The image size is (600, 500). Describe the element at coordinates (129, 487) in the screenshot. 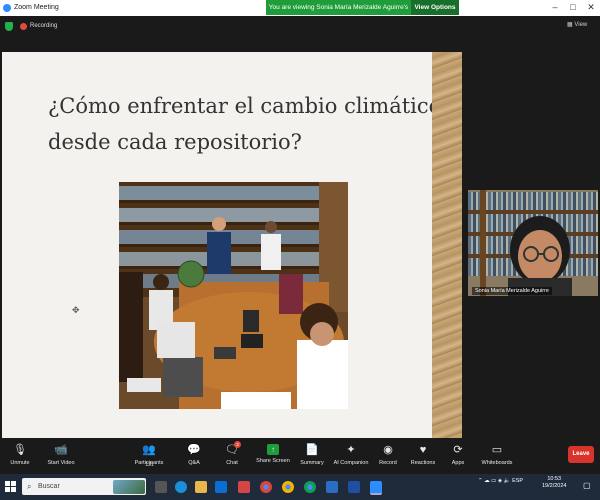

I see `search-highlight-image` at that location.